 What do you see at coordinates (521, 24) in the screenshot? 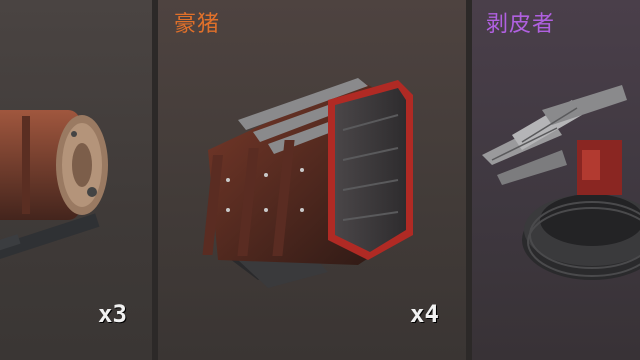
I see `item-name: 剥皮者` at bounding box center [521, 24].